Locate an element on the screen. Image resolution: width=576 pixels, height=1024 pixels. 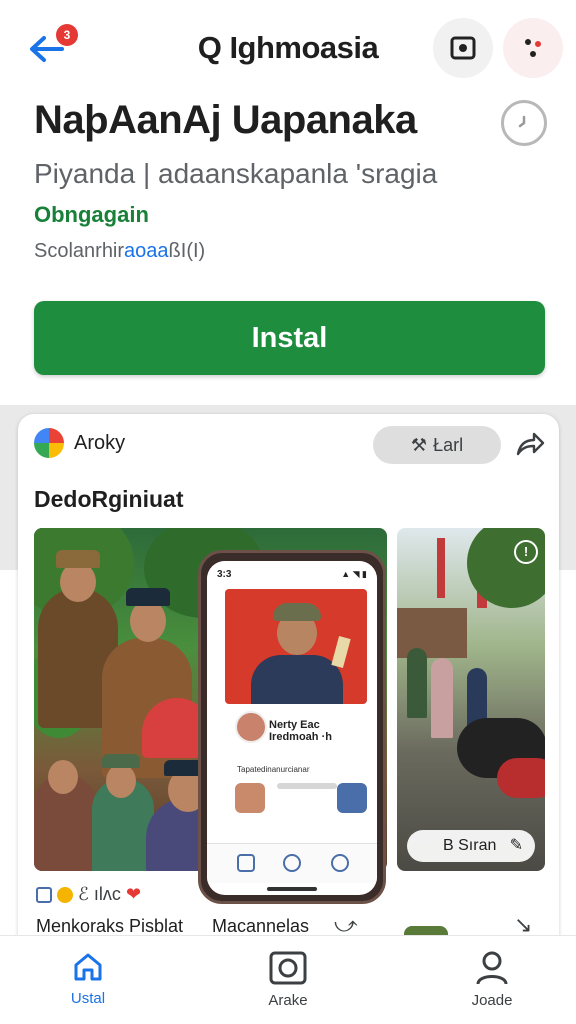
app-name: NaþAanAj Uapanaka is located at coordinates (225, 120).